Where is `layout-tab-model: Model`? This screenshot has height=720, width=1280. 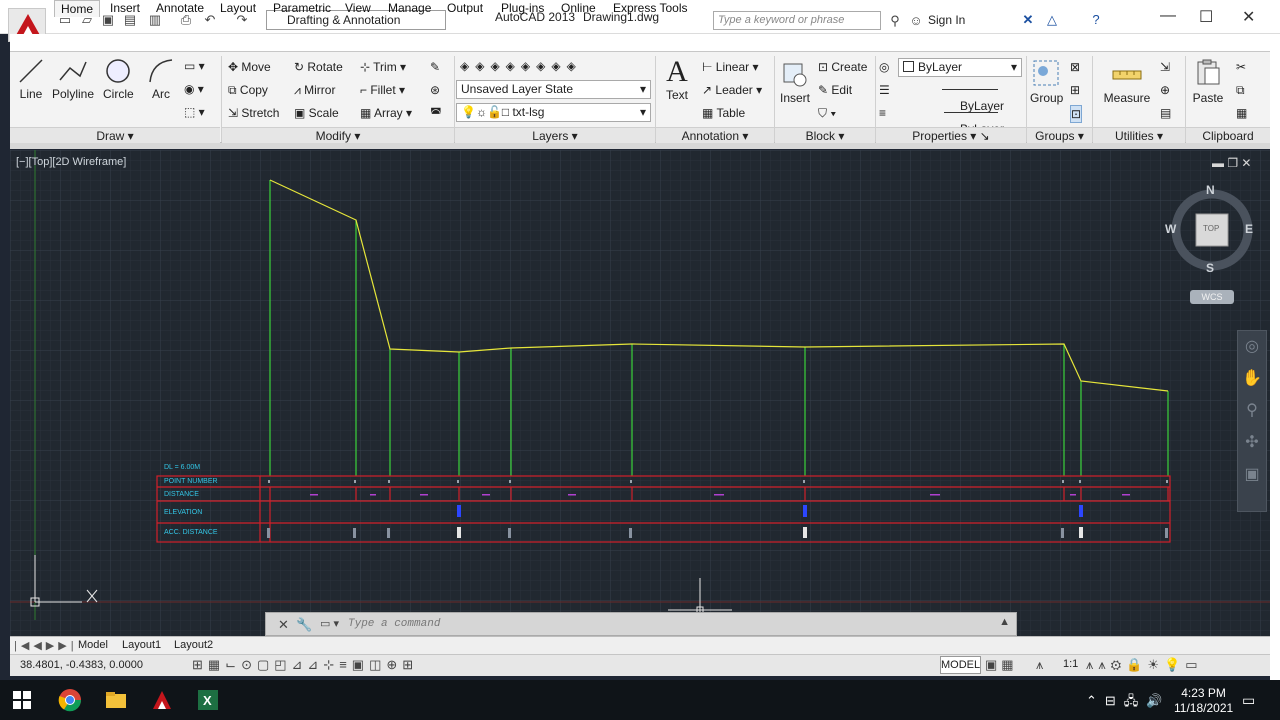
layout-tab-model: Model is located at coordinates (93, 645).